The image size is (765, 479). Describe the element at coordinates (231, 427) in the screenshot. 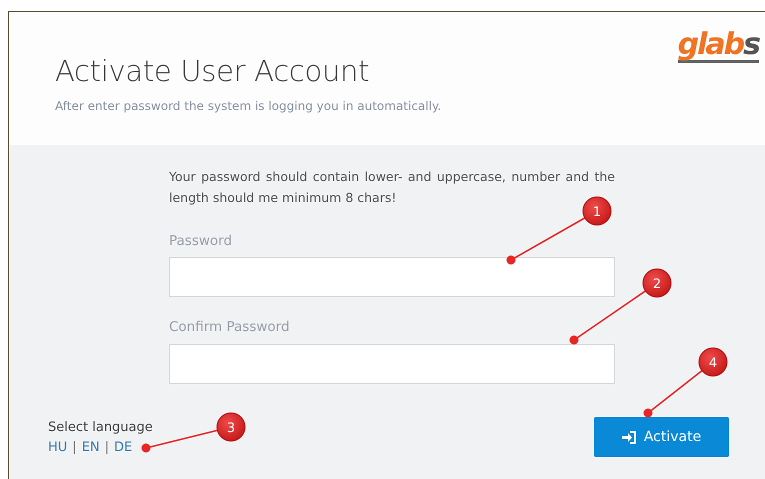

I see `callout-badge: 3` at that location.